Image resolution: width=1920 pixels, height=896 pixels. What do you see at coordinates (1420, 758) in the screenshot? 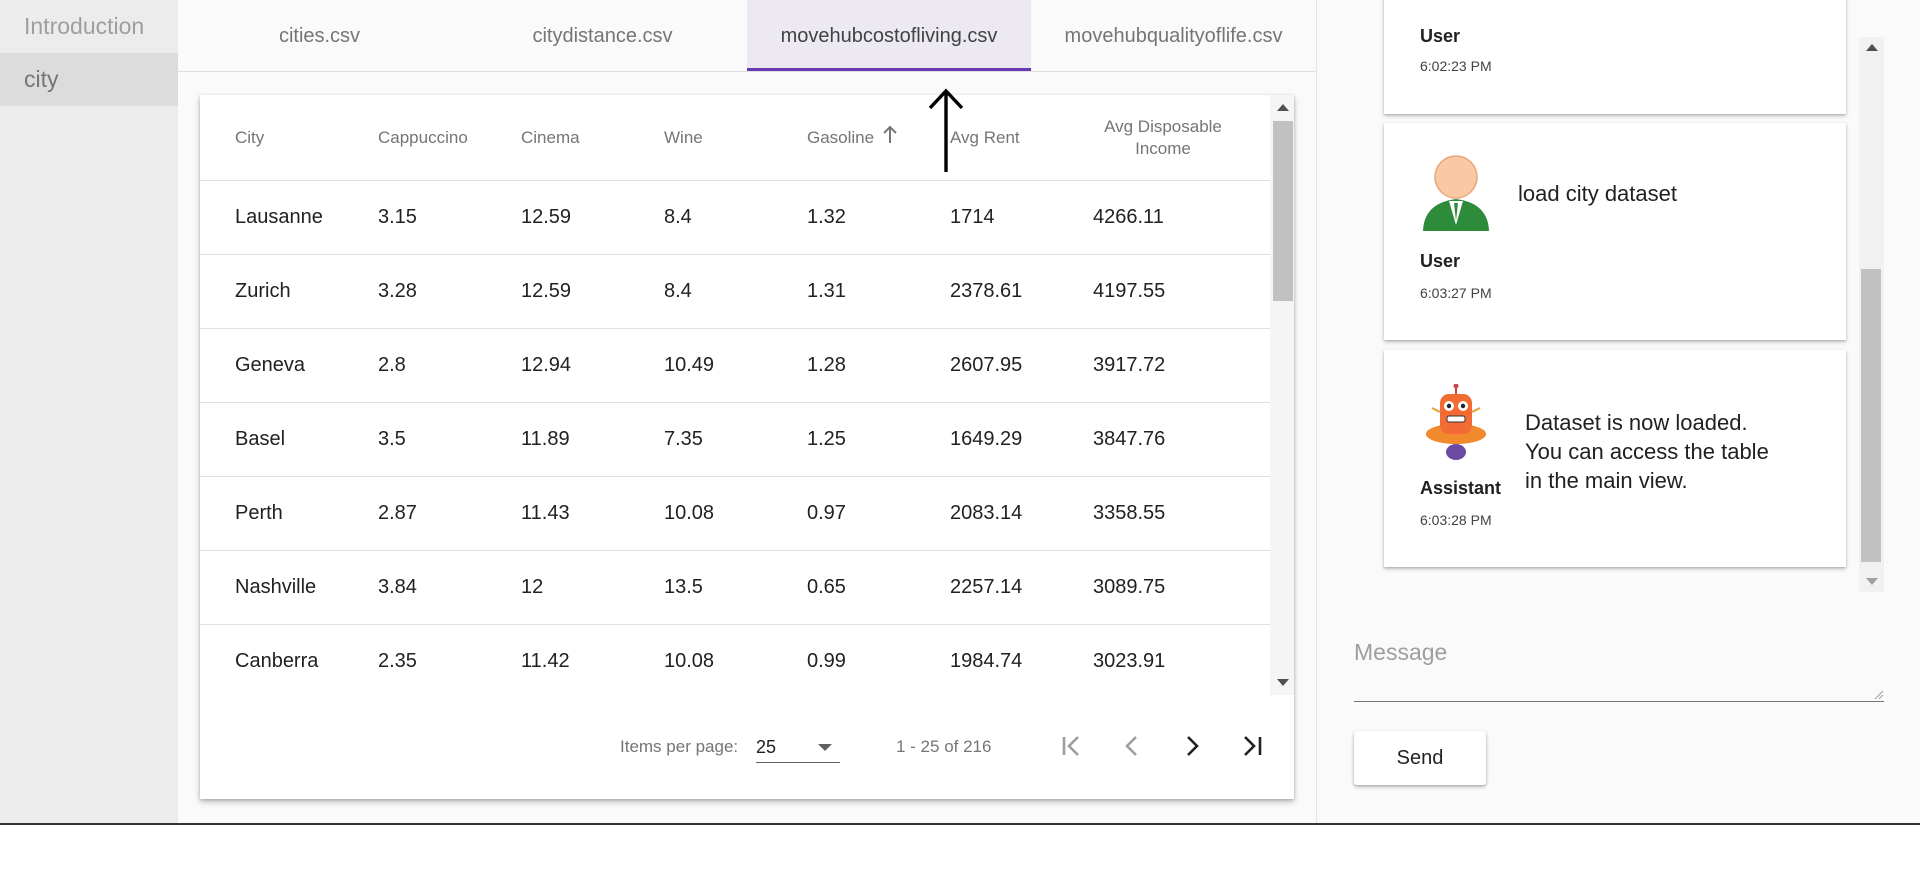
I see `send-button: Send` at bounding box center [1420, 758].